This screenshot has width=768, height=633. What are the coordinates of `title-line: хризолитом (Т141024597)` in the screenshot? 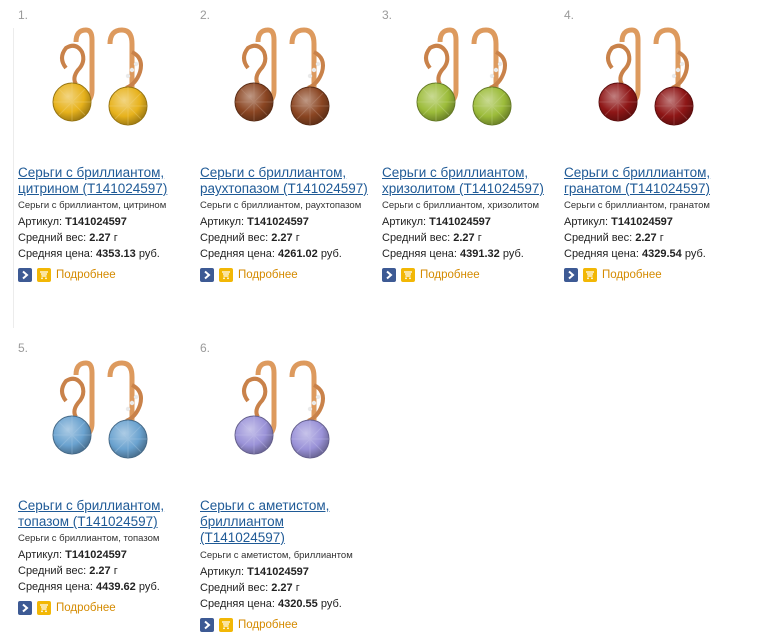 It's located at (463, 188).